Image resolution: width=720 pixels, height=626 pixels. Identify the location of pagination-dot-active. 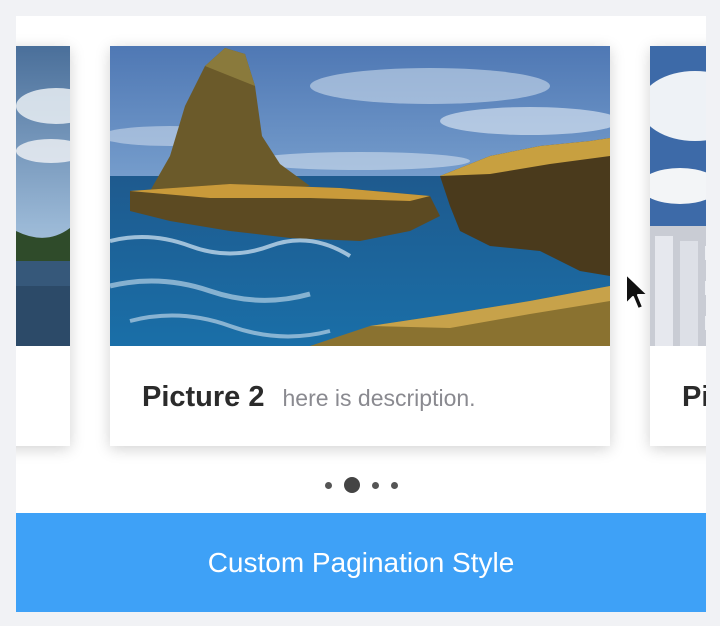
(351, 485).